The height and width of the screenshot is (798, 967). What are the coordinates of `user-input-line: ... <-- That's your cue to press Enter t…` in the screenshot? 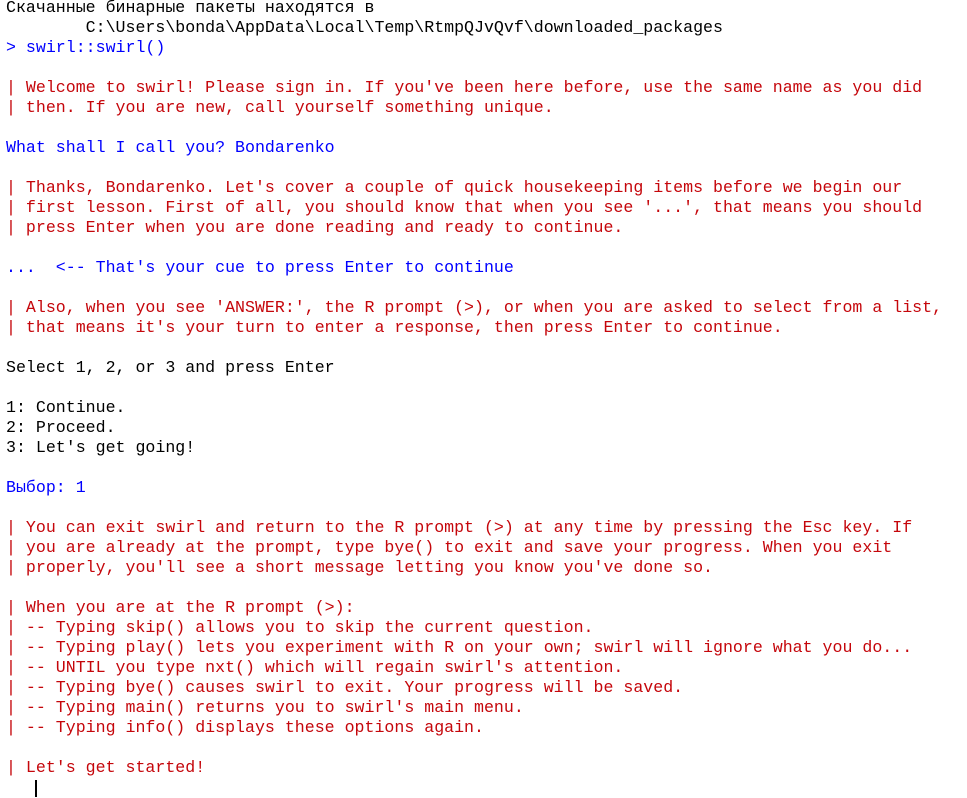 It's located at (260, 267).